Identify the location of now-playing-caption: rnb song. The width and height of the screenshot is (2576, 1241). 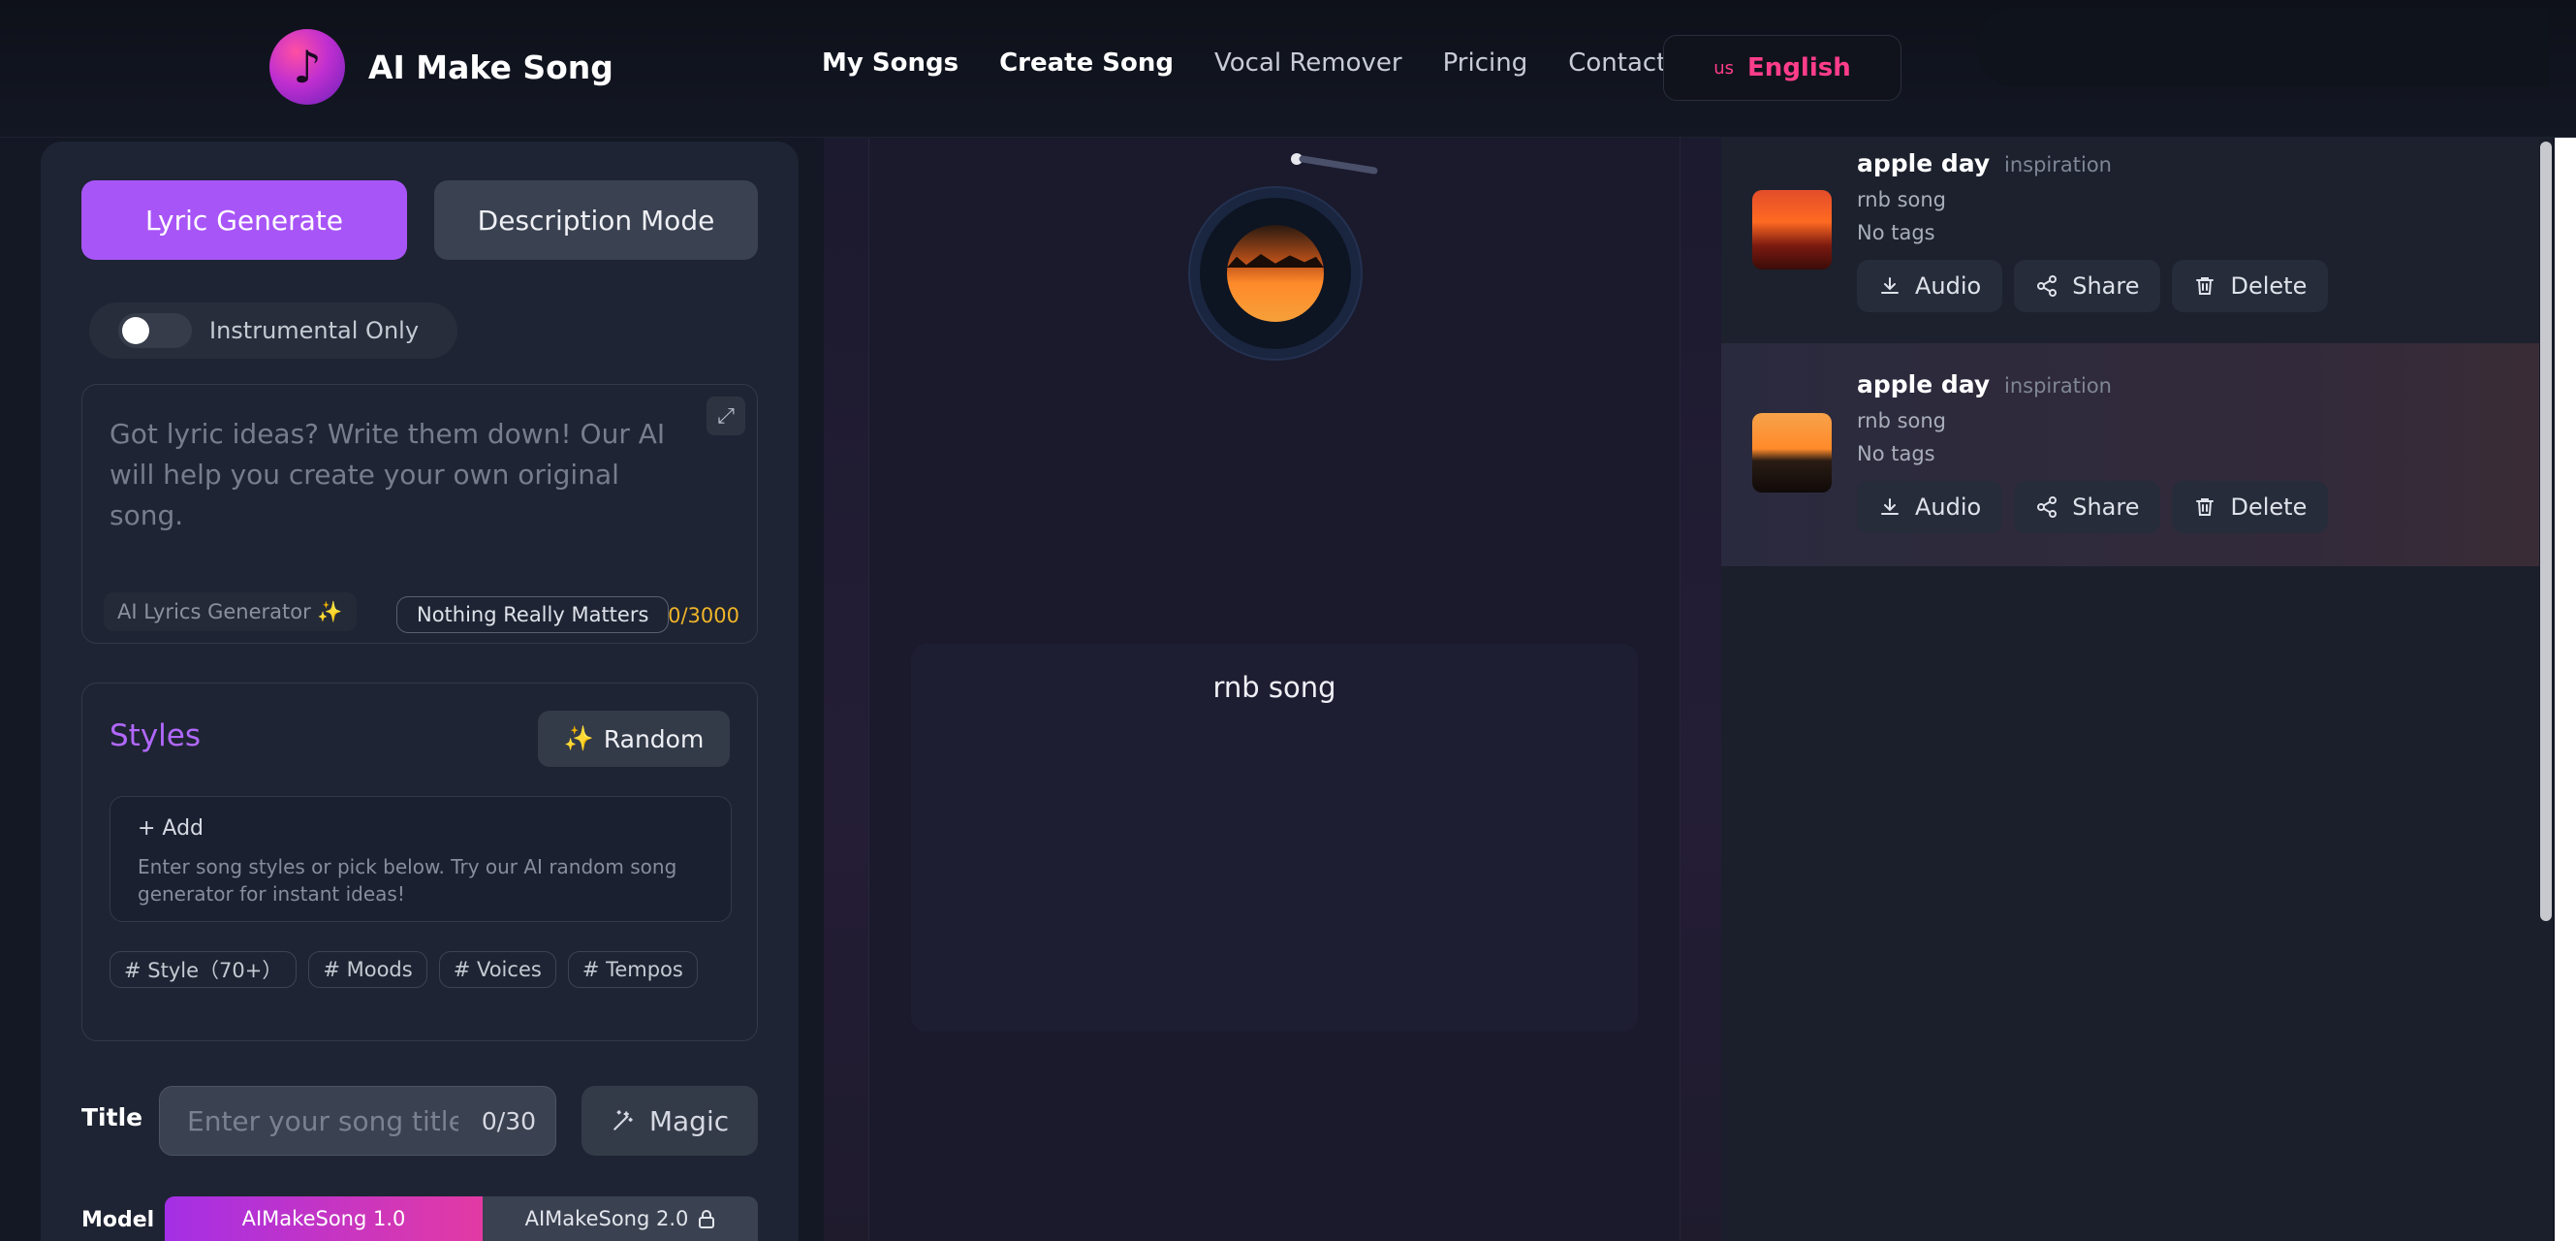
(1274, 687).